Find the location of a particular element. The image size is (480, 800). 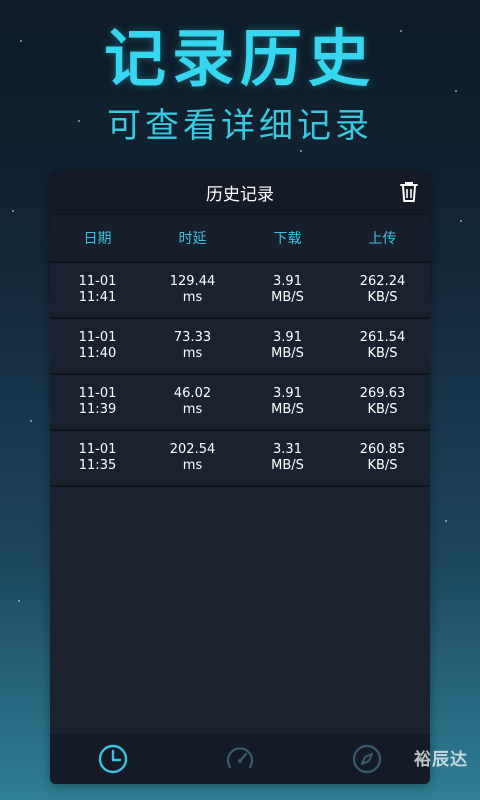

upload-cell: 260.85 KB/S is located at coordinates (382, 458).